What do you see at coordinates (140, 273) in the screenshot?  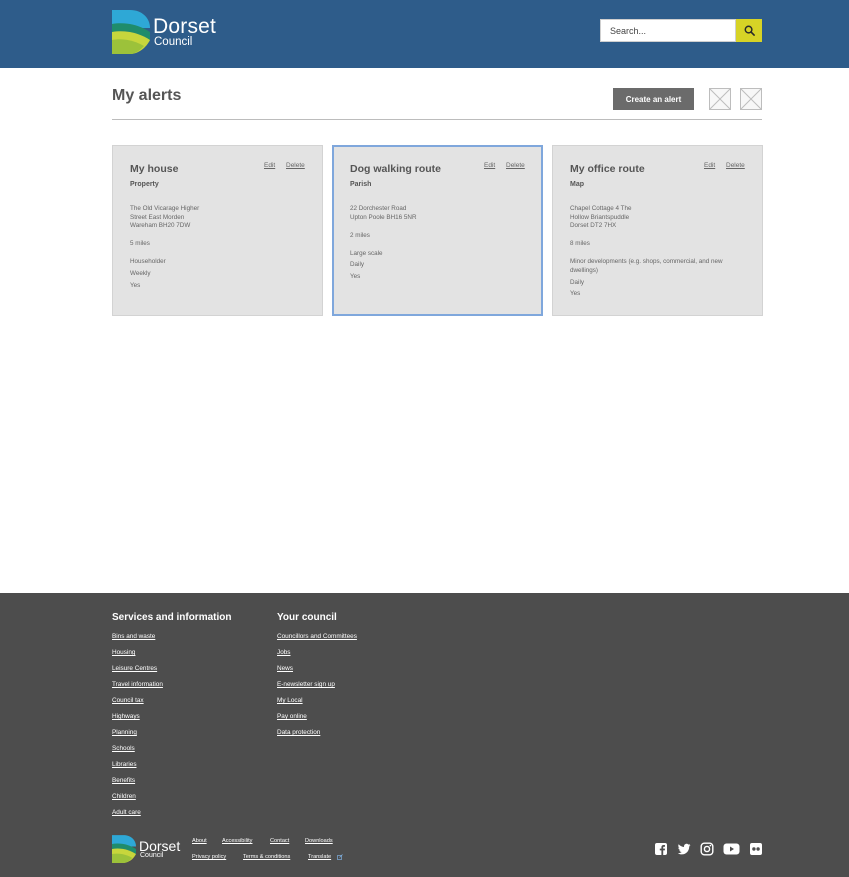 I see `alert-frequency: Weekly` at bounding box center [140, 273].